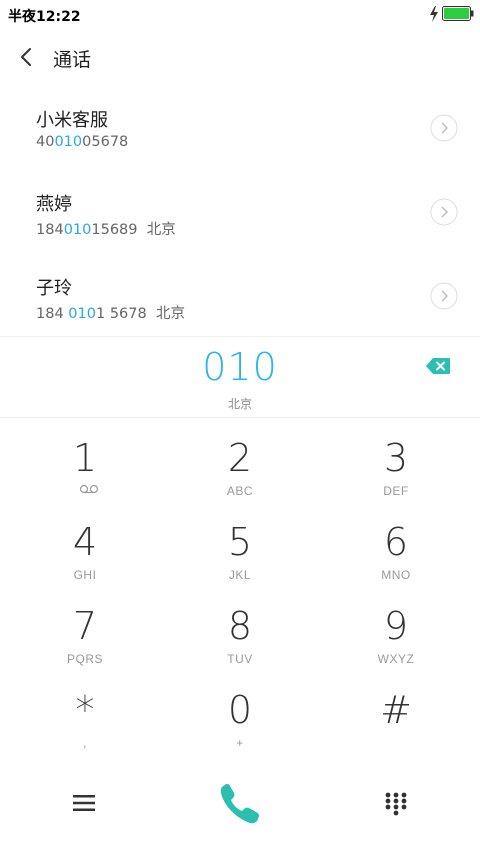 The width and height of the screenshot is (480, 853). I want to click on key-digit: 1, so click(85, 458).